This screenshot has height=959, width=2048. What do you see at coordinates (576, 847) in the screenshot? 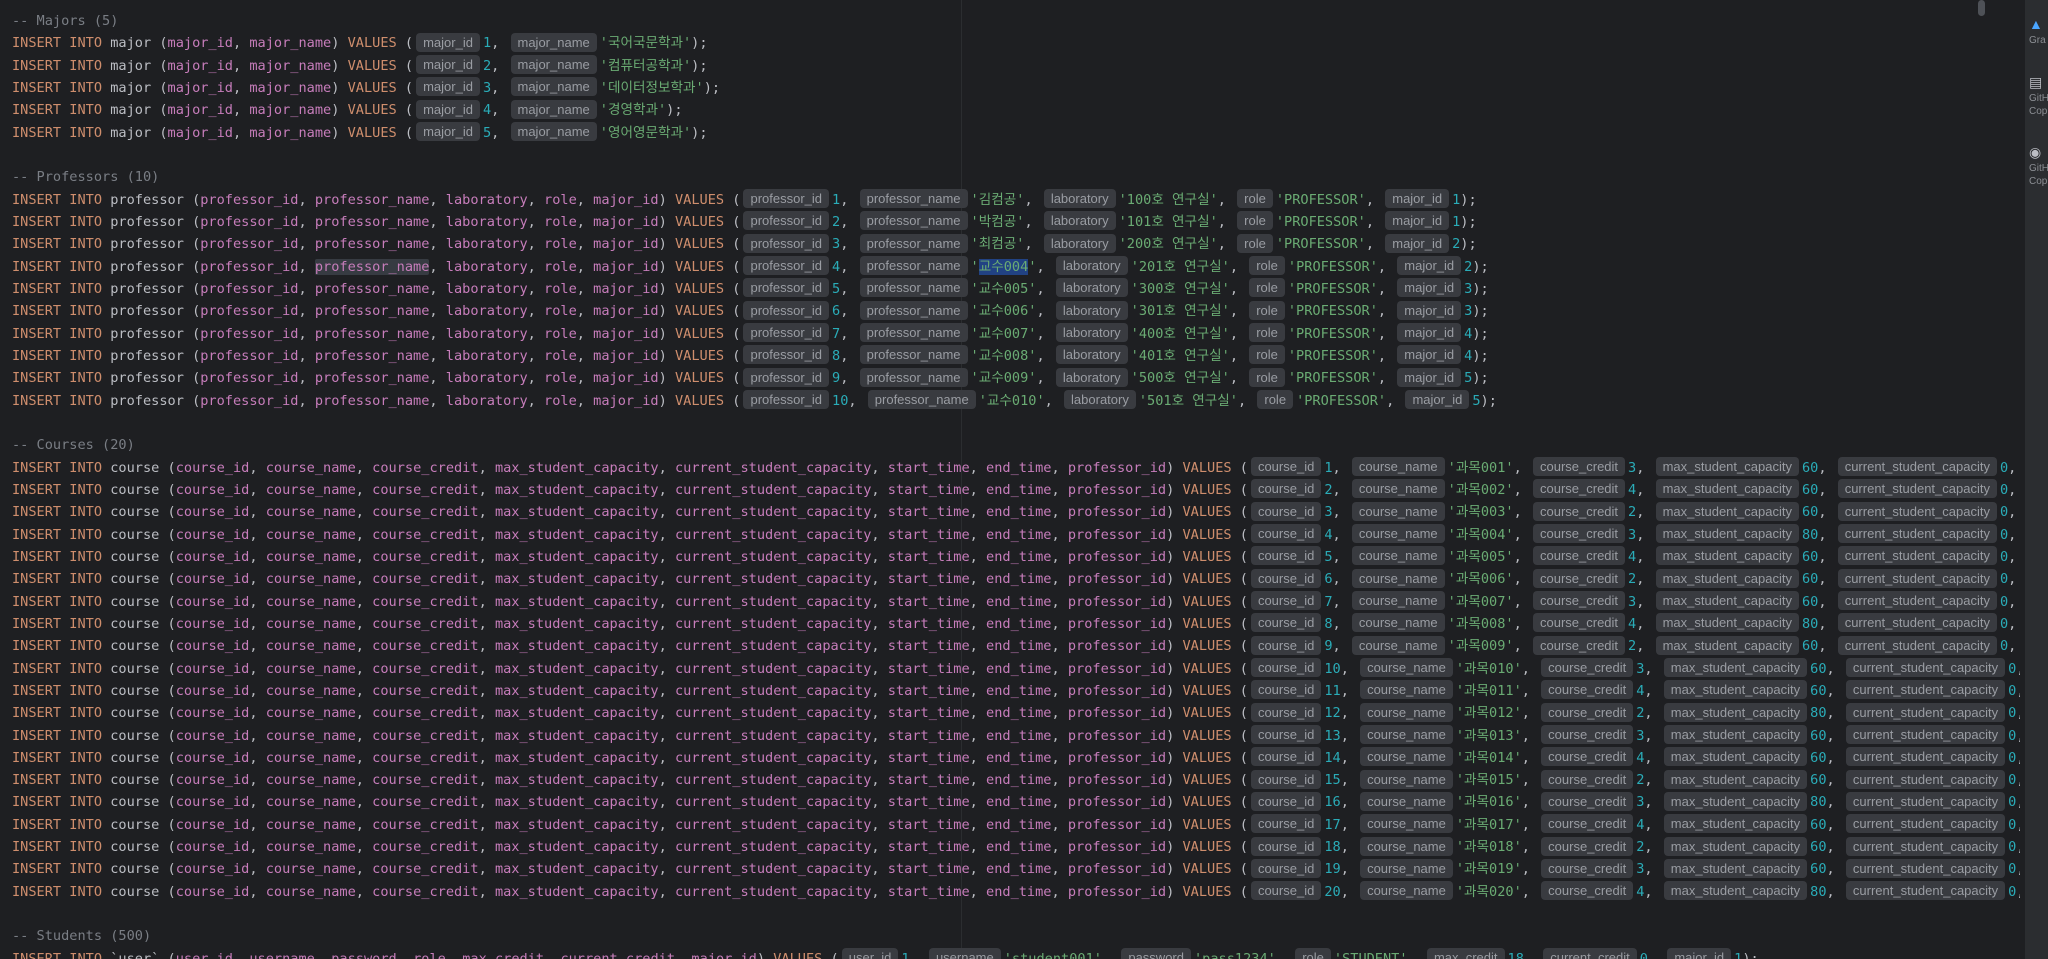
I see `column-name: max_student_capacity` at bounding box center [576, 847].